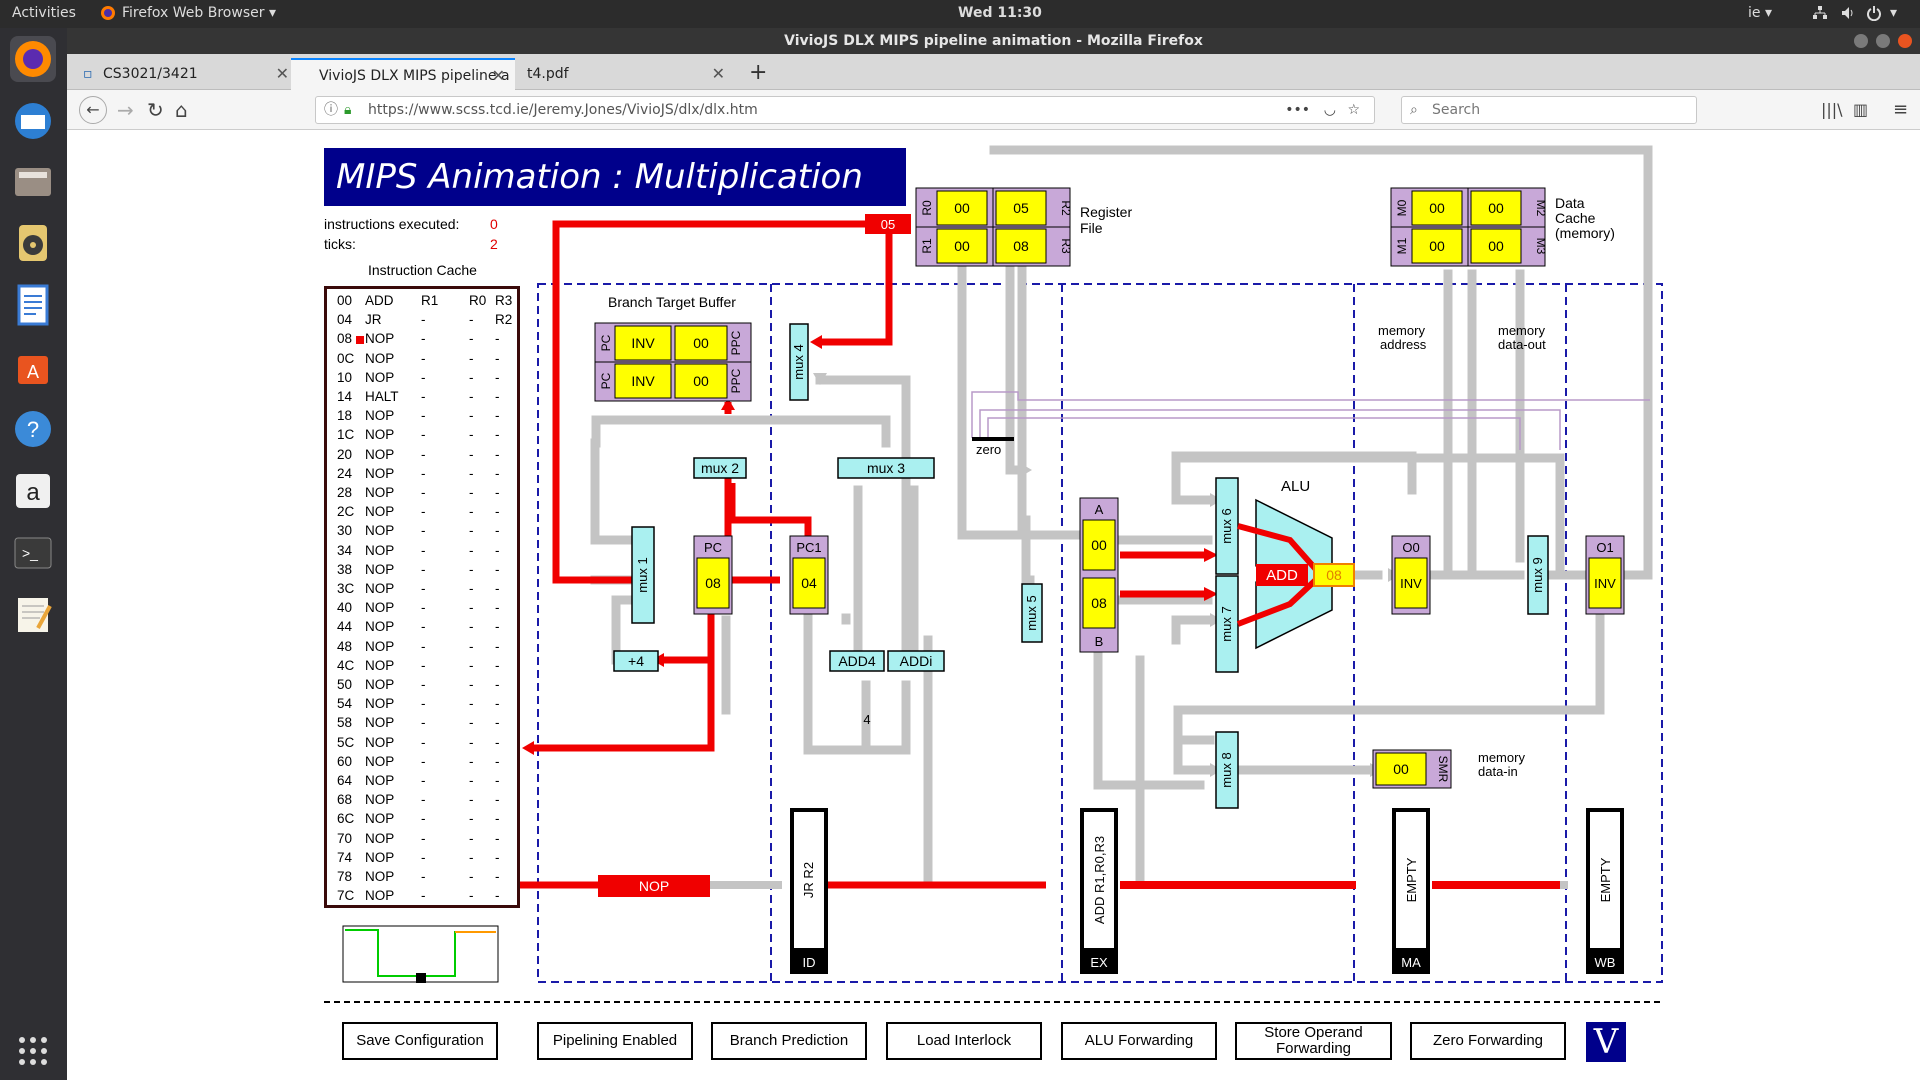  What do you see at coordinates (1091, 228) in the screenshot?
I see `register-file-label-2: File` at bounding box center [1091, 228].